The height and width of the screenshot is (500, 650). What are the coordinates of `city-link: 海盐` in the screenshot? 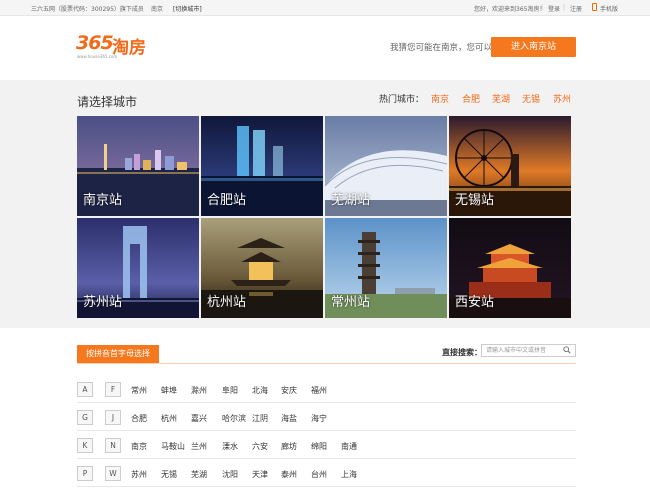 It's located at (289, 418).